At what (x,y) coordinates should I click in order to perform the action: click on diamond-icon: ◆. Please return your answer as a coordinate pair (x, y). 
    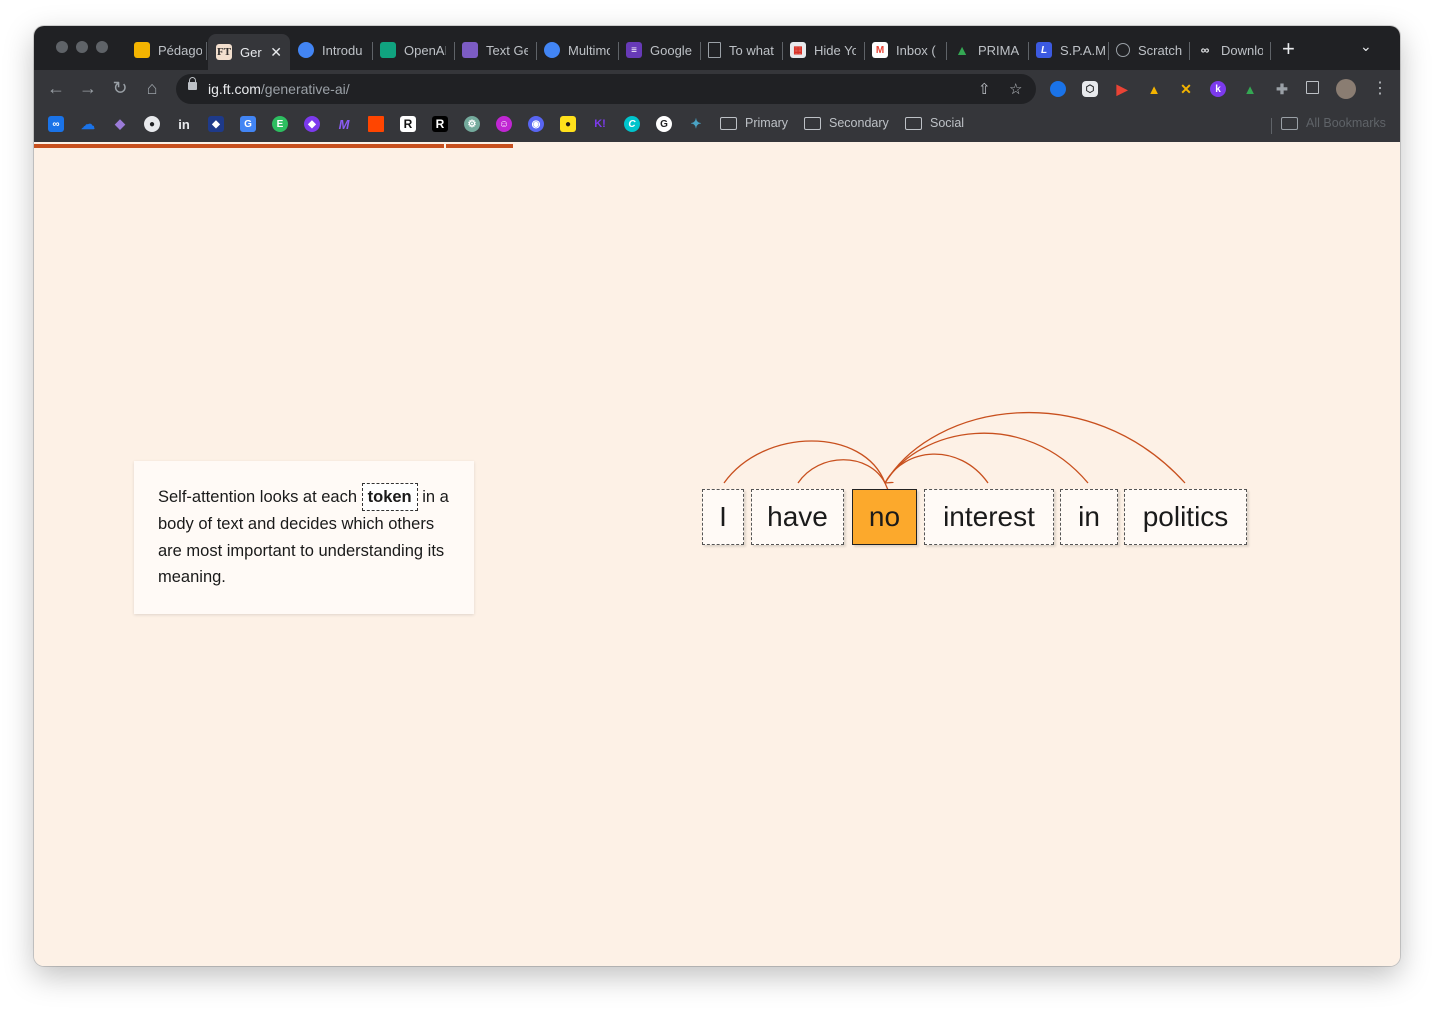
    Looking at the image, I should click on (312, 124).